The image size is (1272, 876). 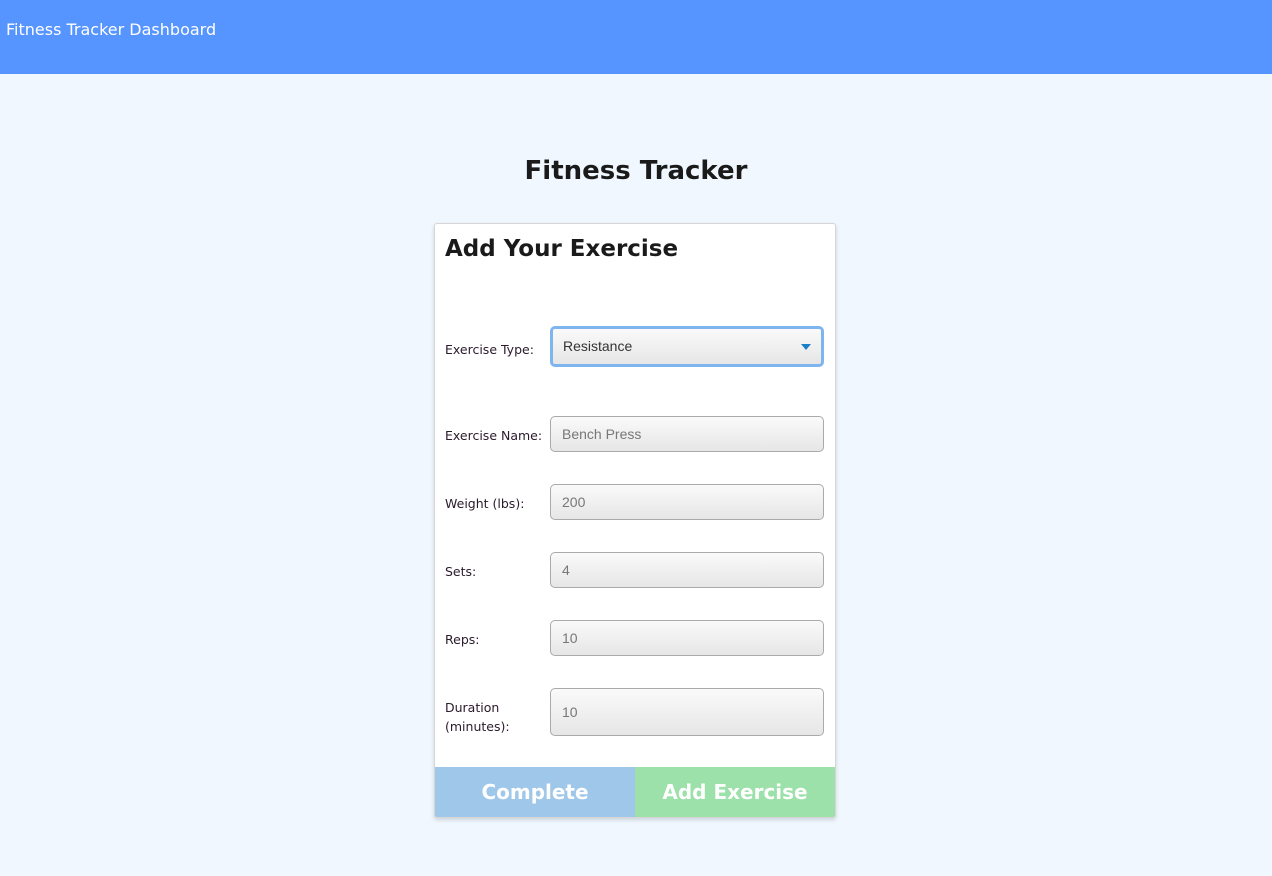 I want to click on exercise-type-select: Resistance, so click(x=687, y=346).